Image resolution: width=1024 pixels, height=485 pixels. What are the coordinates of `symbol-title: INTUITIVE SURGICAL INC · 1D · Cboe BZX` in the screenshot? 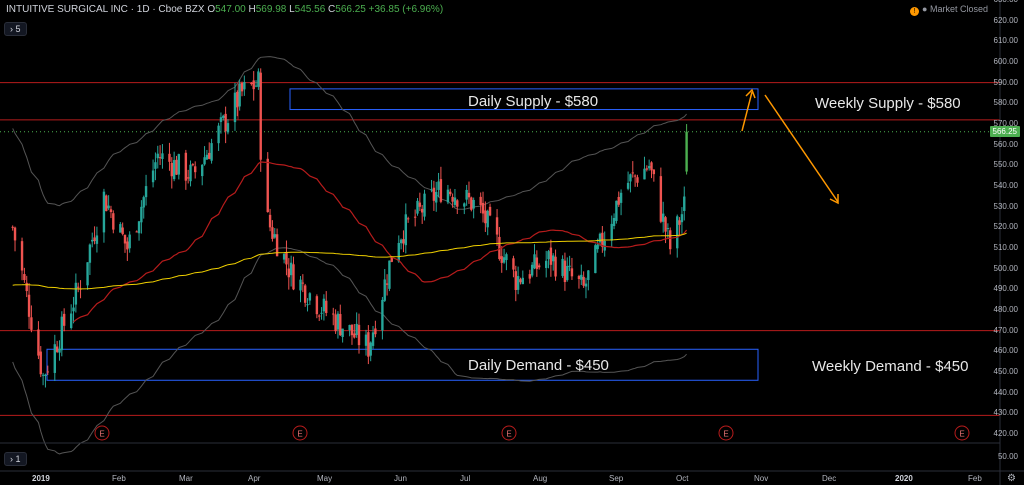 It's located at (105, 9).